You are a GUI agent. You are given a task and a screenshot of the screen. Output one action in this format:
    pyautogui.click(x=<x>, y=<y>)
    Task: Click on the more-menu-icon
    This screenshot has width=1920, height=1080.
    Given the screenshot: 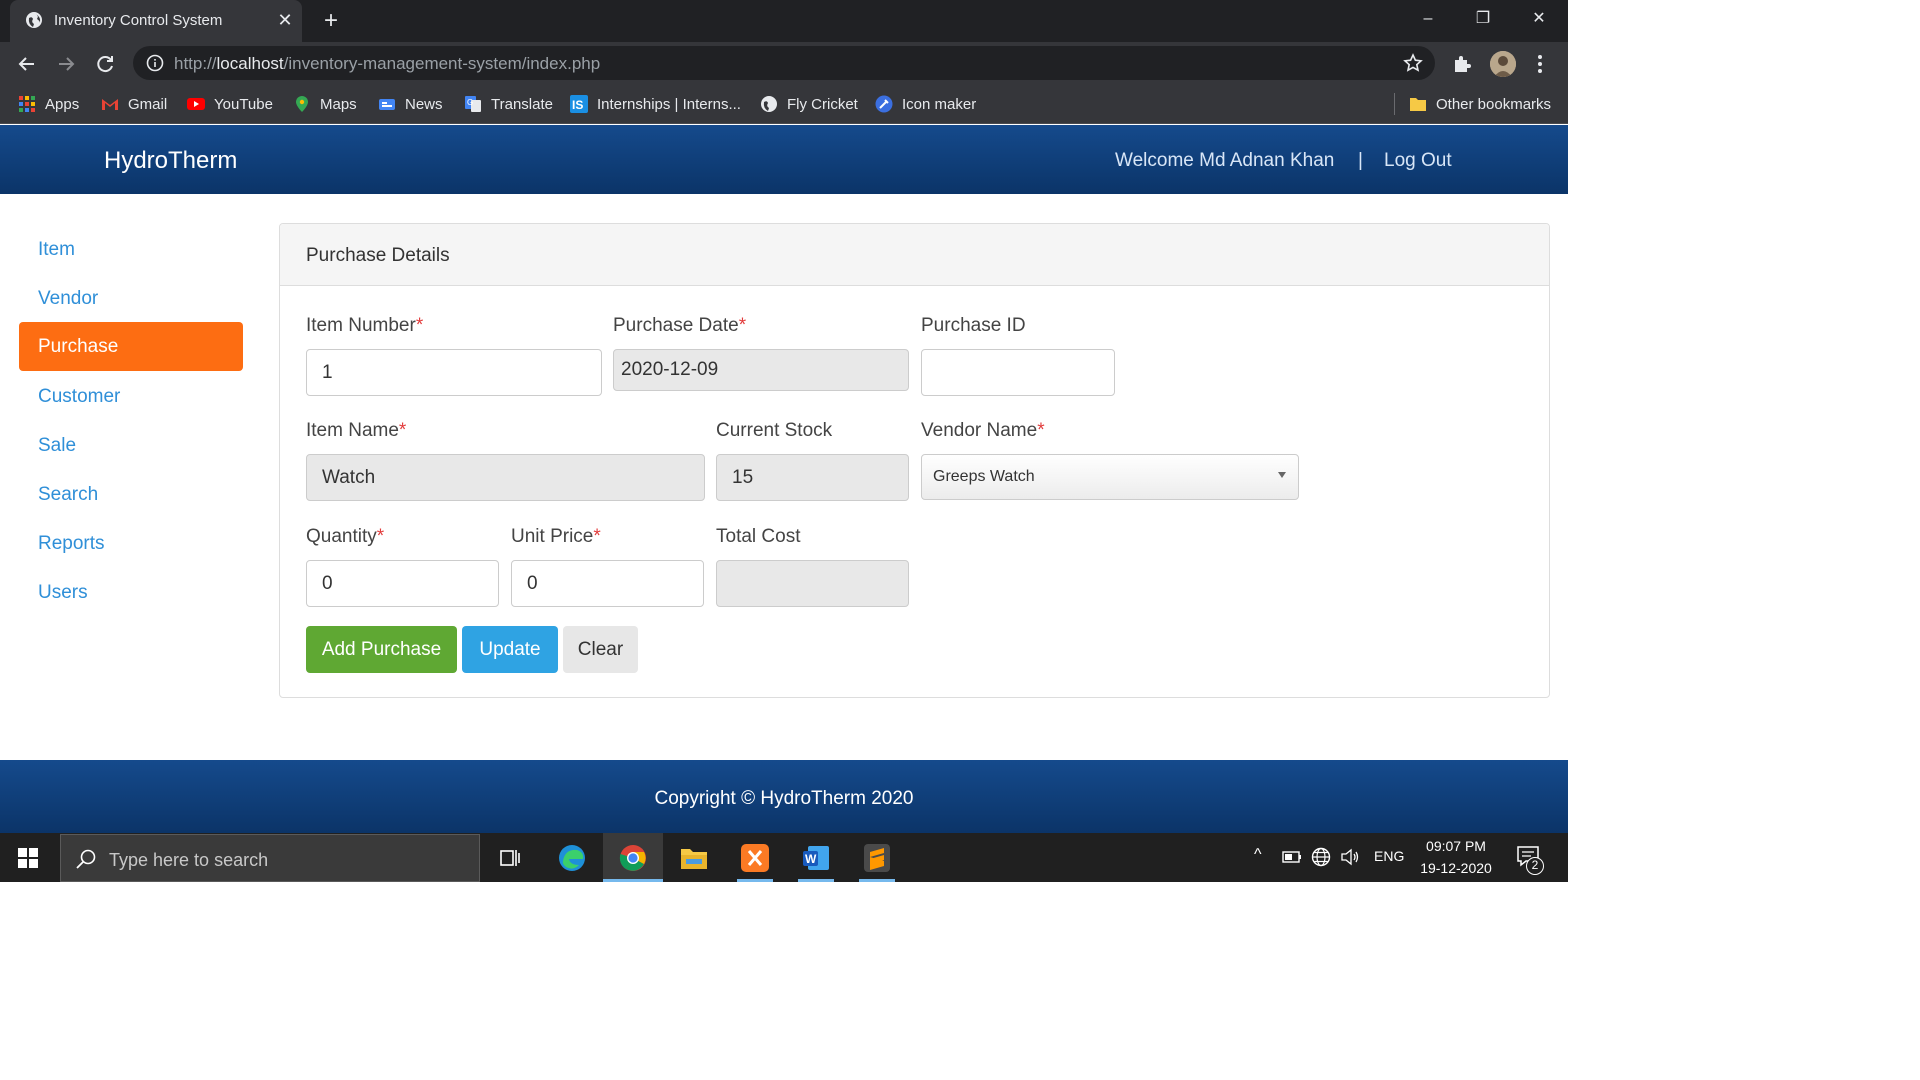 What is the action you would take?
    pyautogui.click(x=1540, y=64)
    